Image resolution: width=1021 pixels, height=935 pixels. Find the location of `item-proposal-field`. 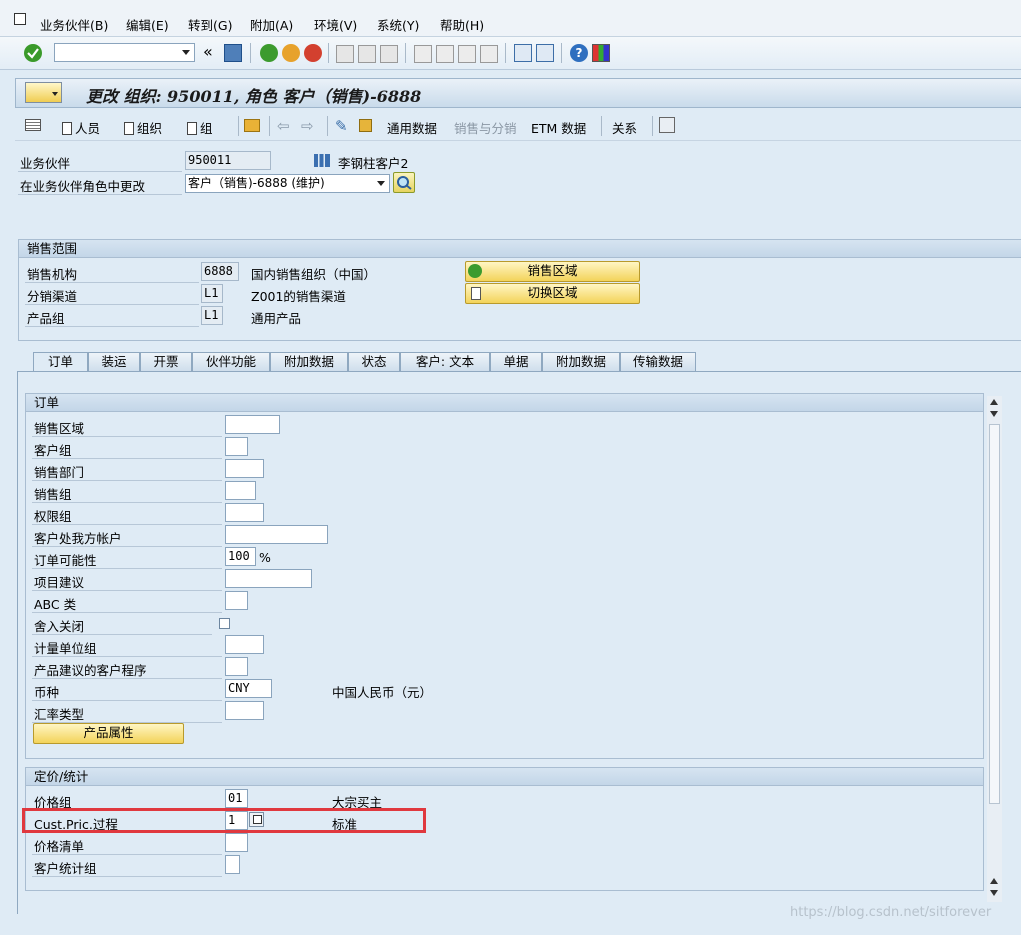

item-proposal-field is located at coordinates (268, 578).